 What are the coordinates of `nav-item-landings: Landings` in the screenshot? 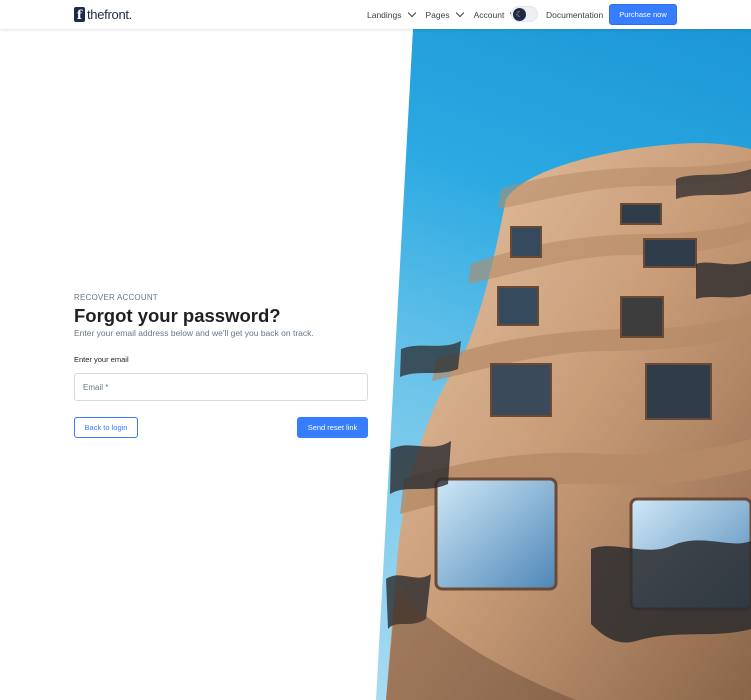 It's located at (391, 14).